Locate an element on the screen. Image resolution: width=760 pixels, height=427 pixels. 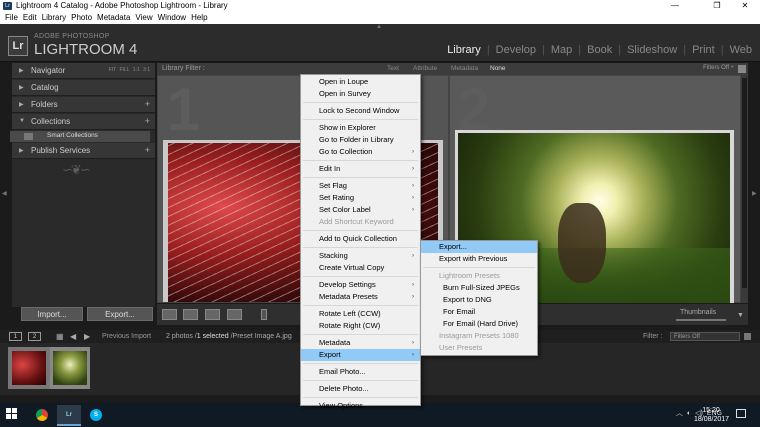
menu-view: View is located at coordinates (143, 18).